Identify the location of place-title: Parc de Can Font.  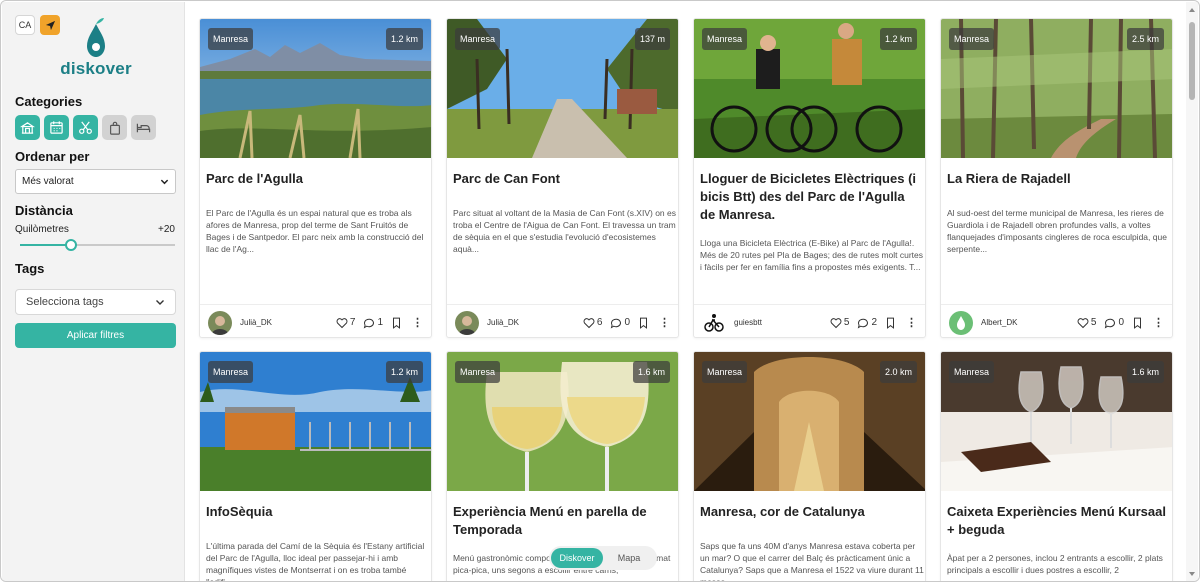
(563, 179).